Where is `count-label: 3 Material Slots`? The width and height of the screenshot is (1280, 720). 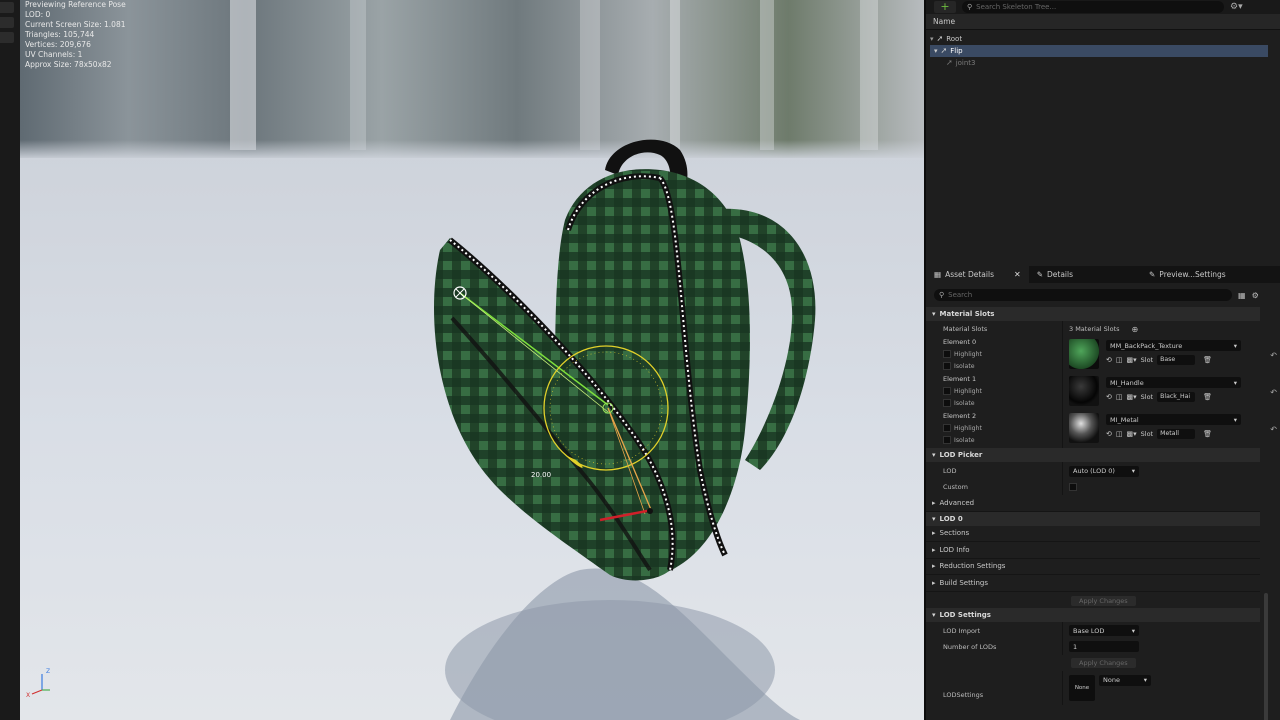 count-label: 3 Material Slots is located at coordinates (1094, 329).